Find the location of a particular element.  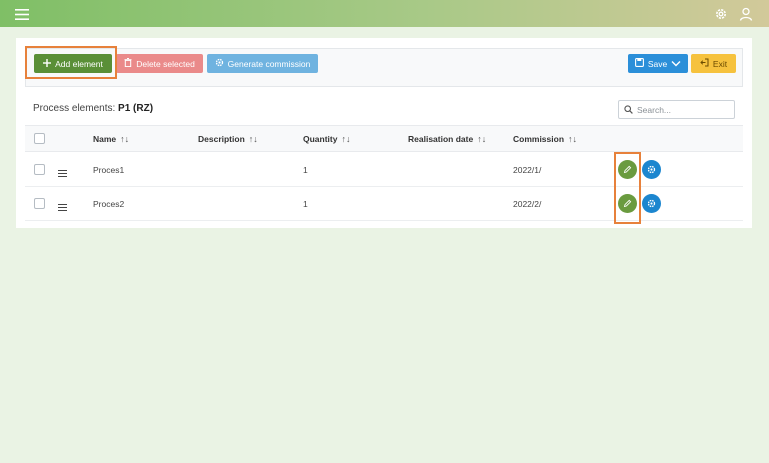

cell-commission: 2022/2/ is located at coordinates (527, 204).